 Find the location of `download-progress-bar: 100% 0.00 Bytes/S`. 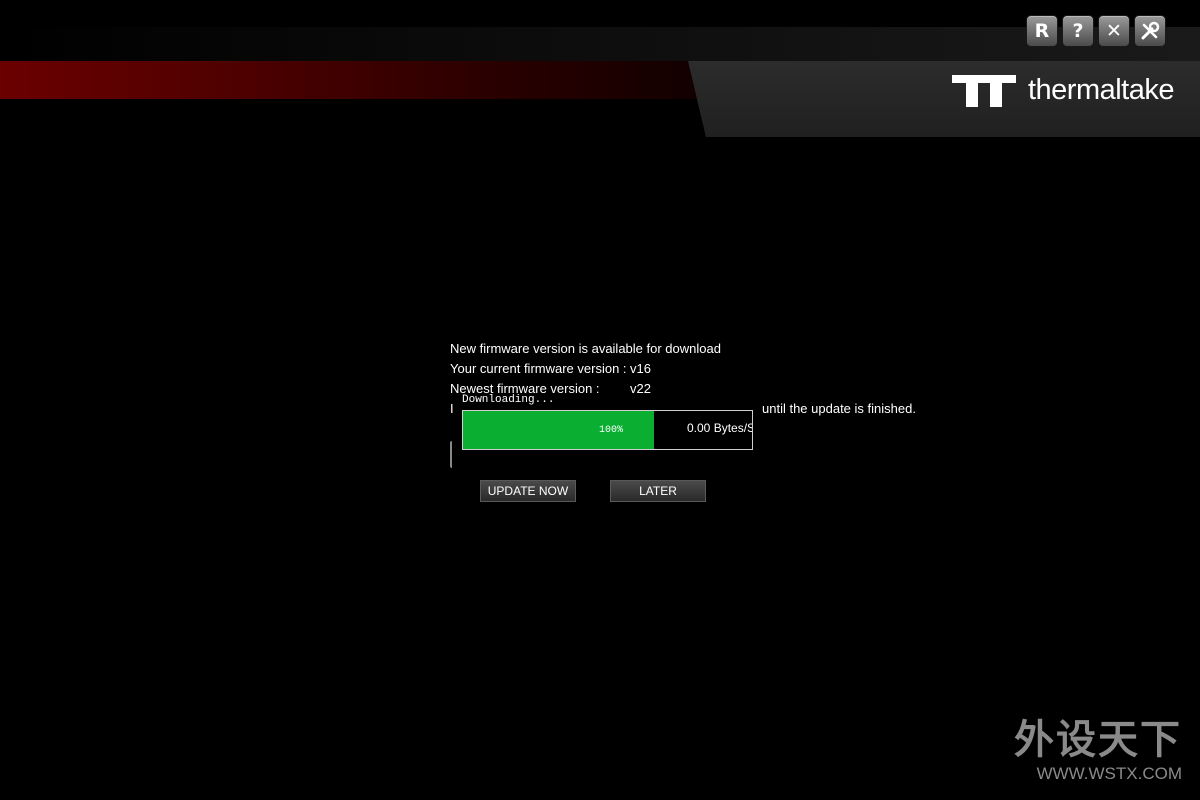

download-progress-bar: 100% 0.00 Bytes/S is located at coordinates (607, 430).